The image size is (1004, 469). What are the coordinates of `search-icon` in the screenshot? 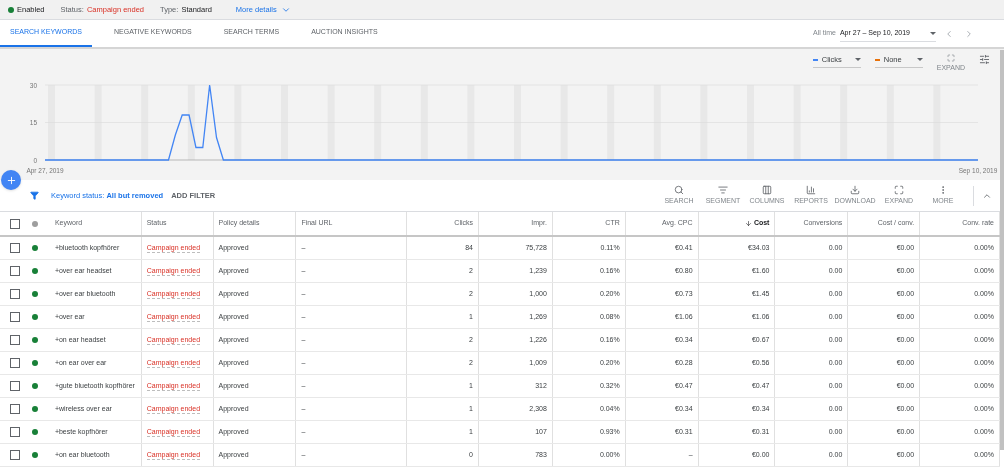 It's located at (679, 189).